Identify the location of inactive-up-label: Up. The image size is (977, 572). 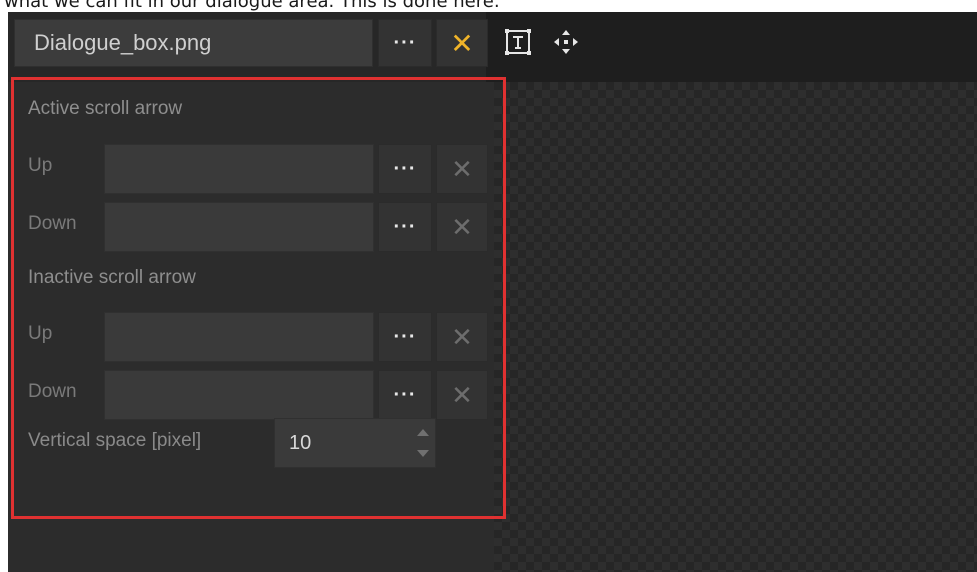
(40, 333).